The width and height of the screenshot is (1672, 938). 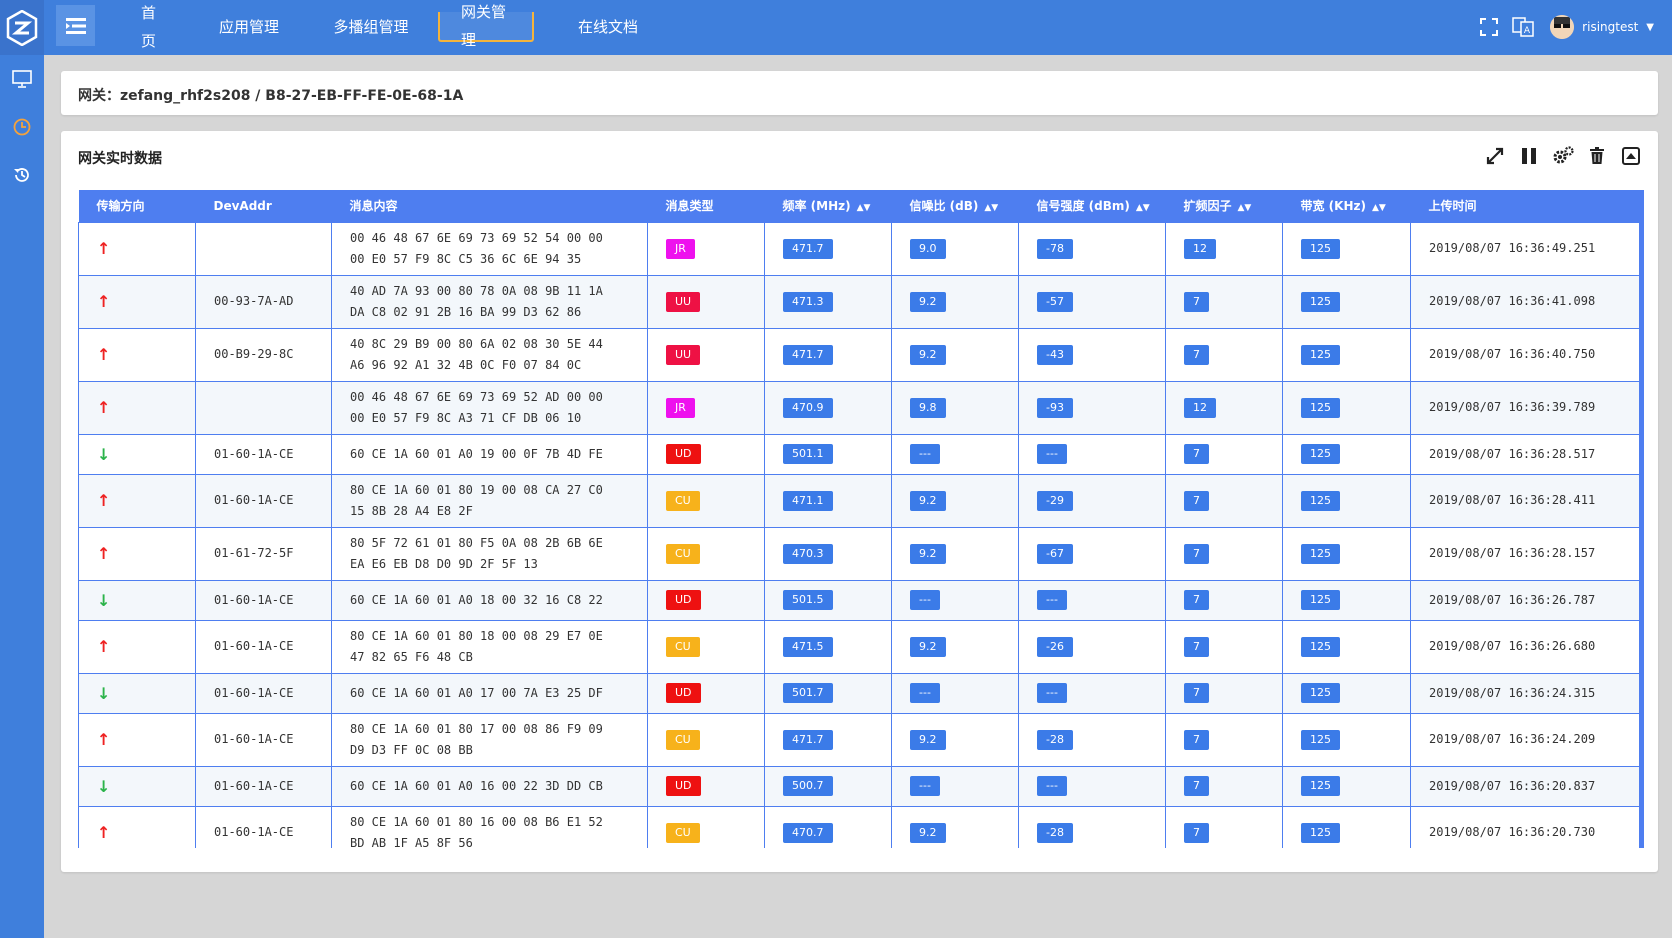 I want to click on frequency-badge: 470.3, so click(x=808, y=553).